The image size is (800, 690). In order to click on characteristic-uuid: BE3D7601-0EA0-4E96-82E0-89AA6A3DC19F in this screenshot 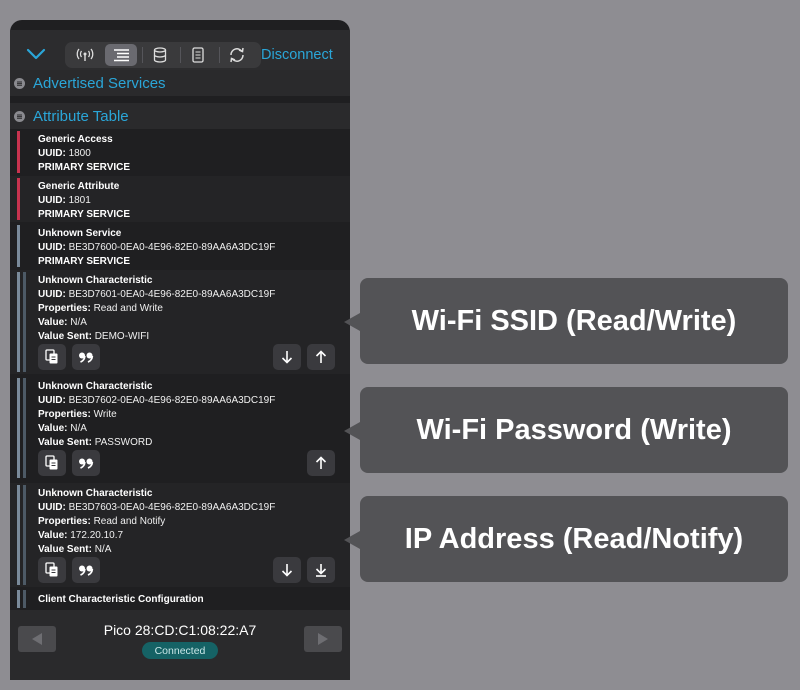, I will do `click(172, 294)`.